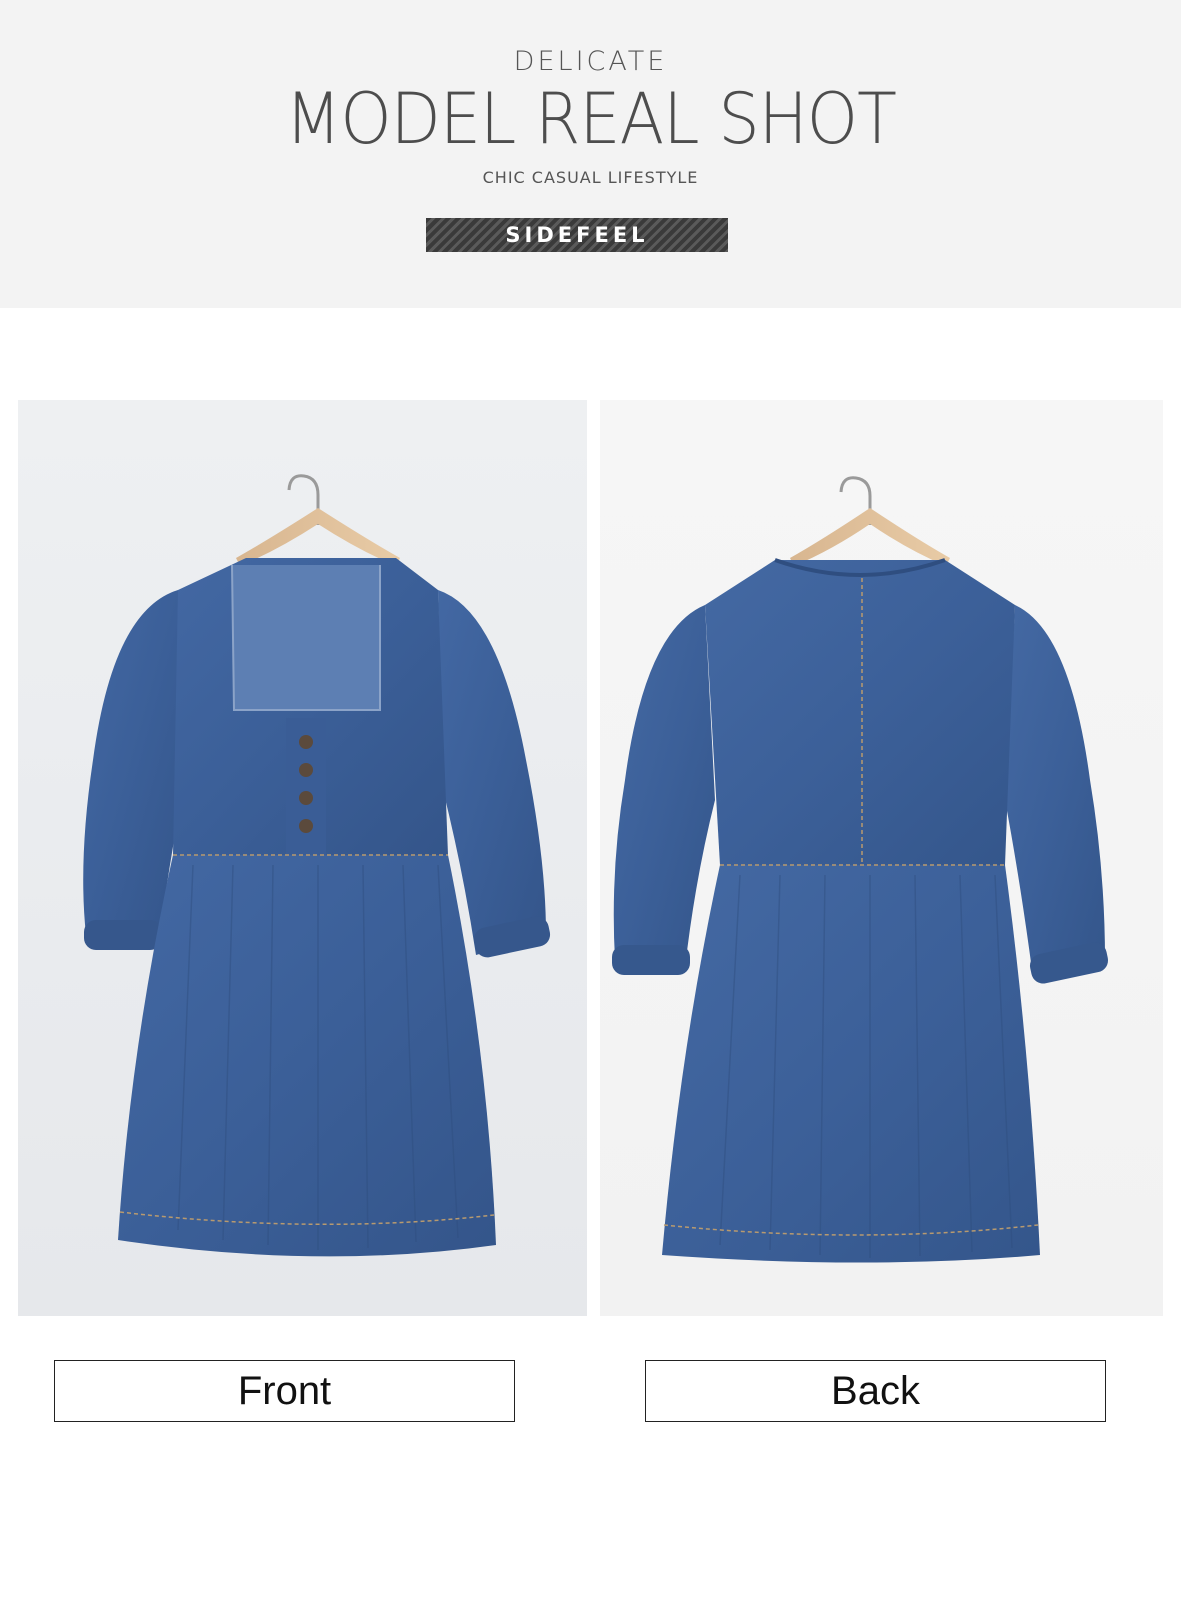 The width and height of the screenshot is (1181, 1610). I want to click on banner-tagline: CHIC CASUAL LIFESTYLE, so click(590, 177).